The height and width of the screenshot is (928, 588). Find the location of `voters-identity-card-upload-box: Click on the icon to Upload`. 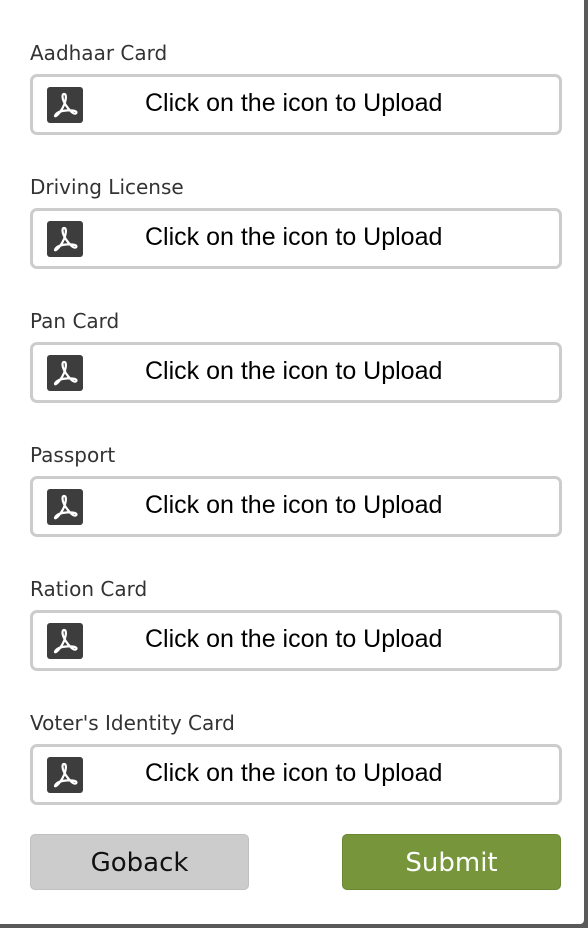

voters-identity-card-upload-box: Click on the icon to Upload is located at coordinates (296, 774).